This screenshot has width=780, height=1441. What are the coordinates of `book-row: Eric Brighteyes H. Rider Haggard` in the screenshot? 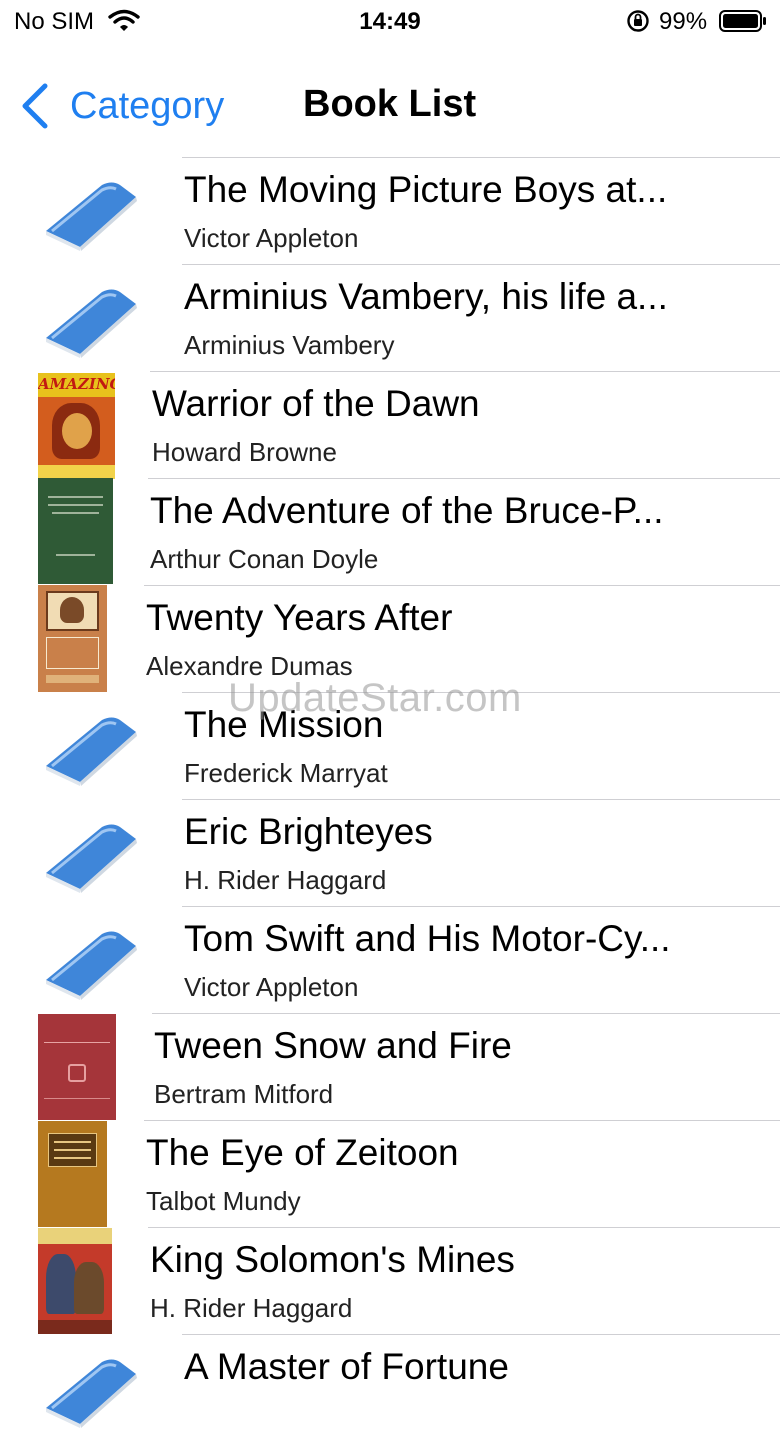 It's located at (390, 852).